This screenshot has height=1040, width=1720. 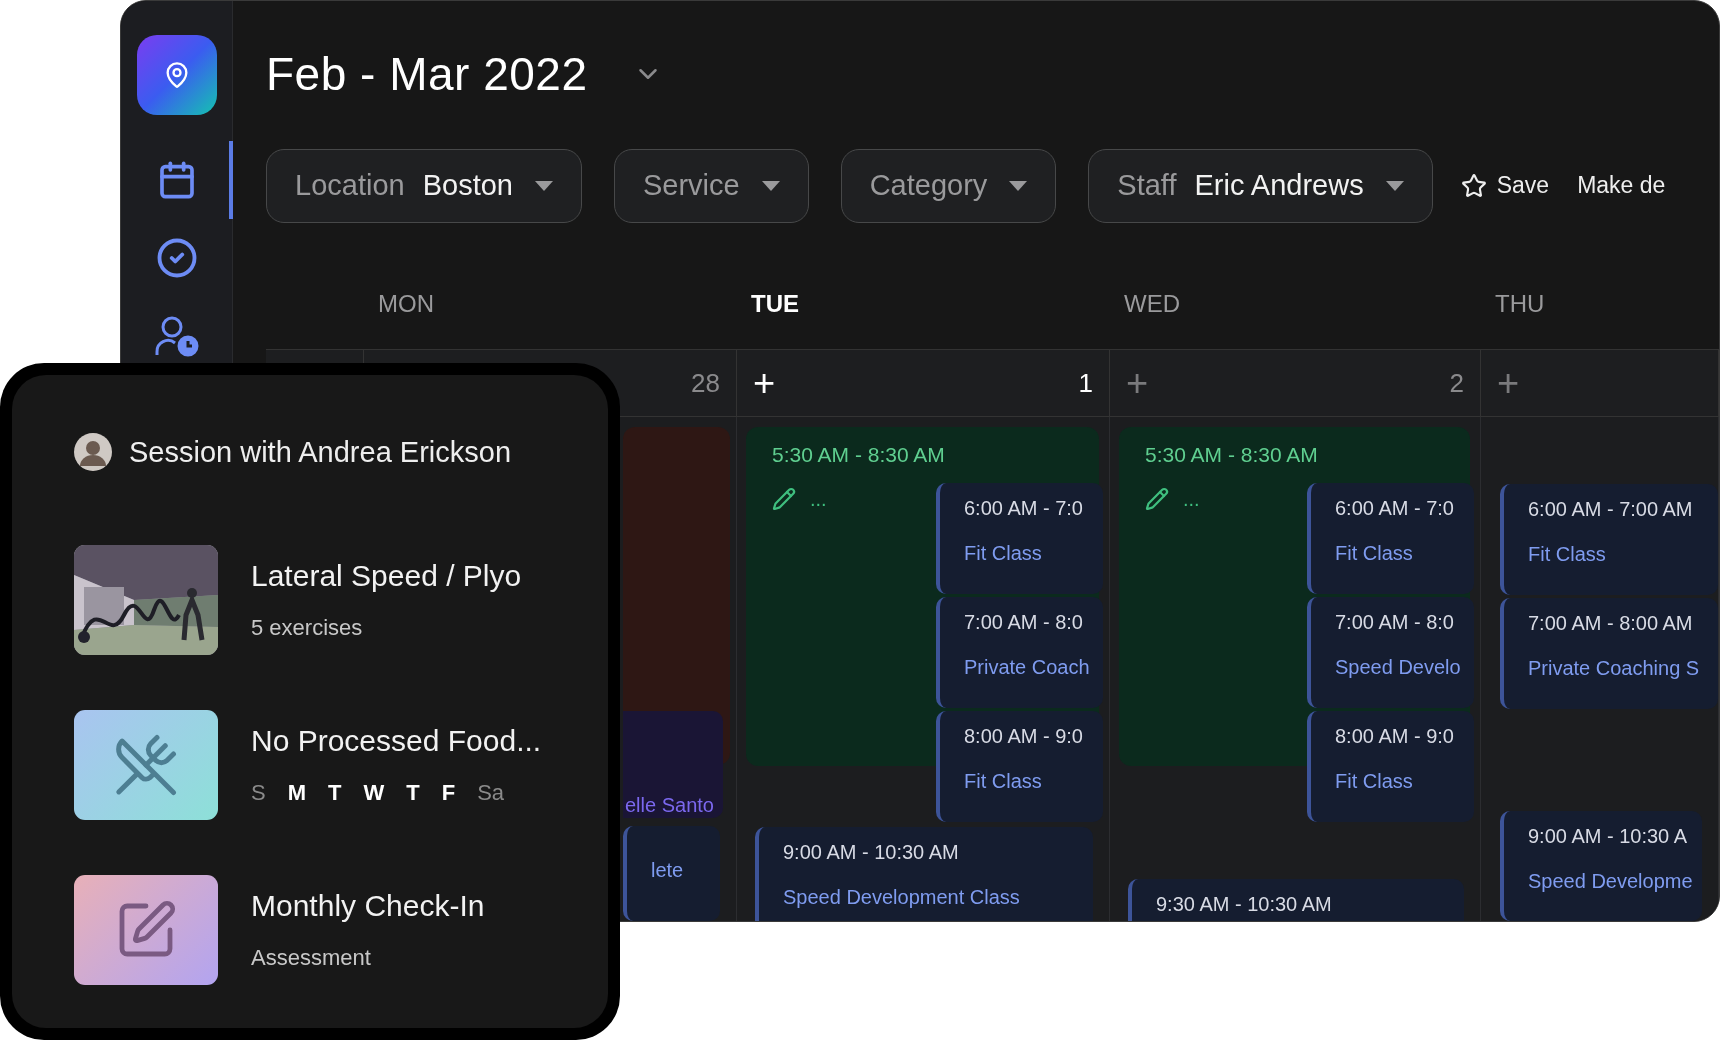 I want to click on save-button: Save, so click(x=1505, y=186).